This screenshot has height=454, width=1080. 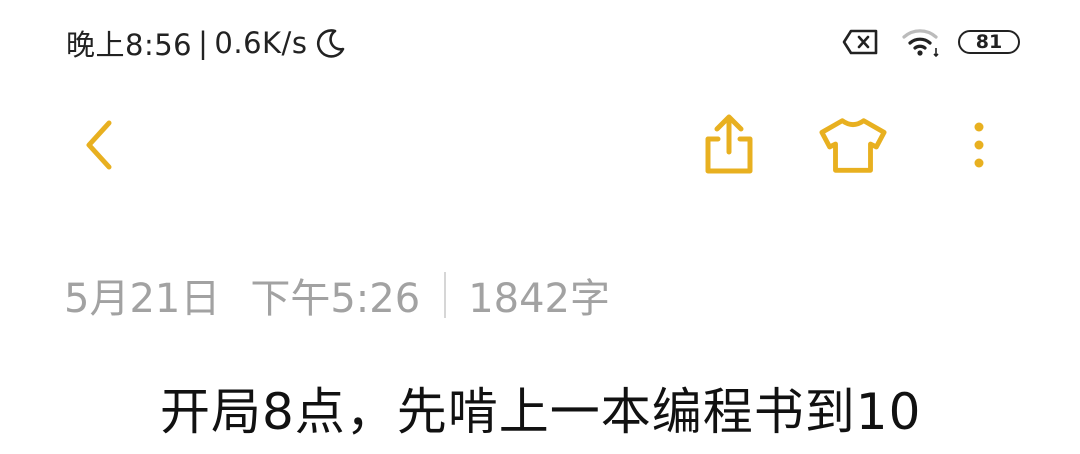 I want to click on share-icon, so click(x=729, y=144).